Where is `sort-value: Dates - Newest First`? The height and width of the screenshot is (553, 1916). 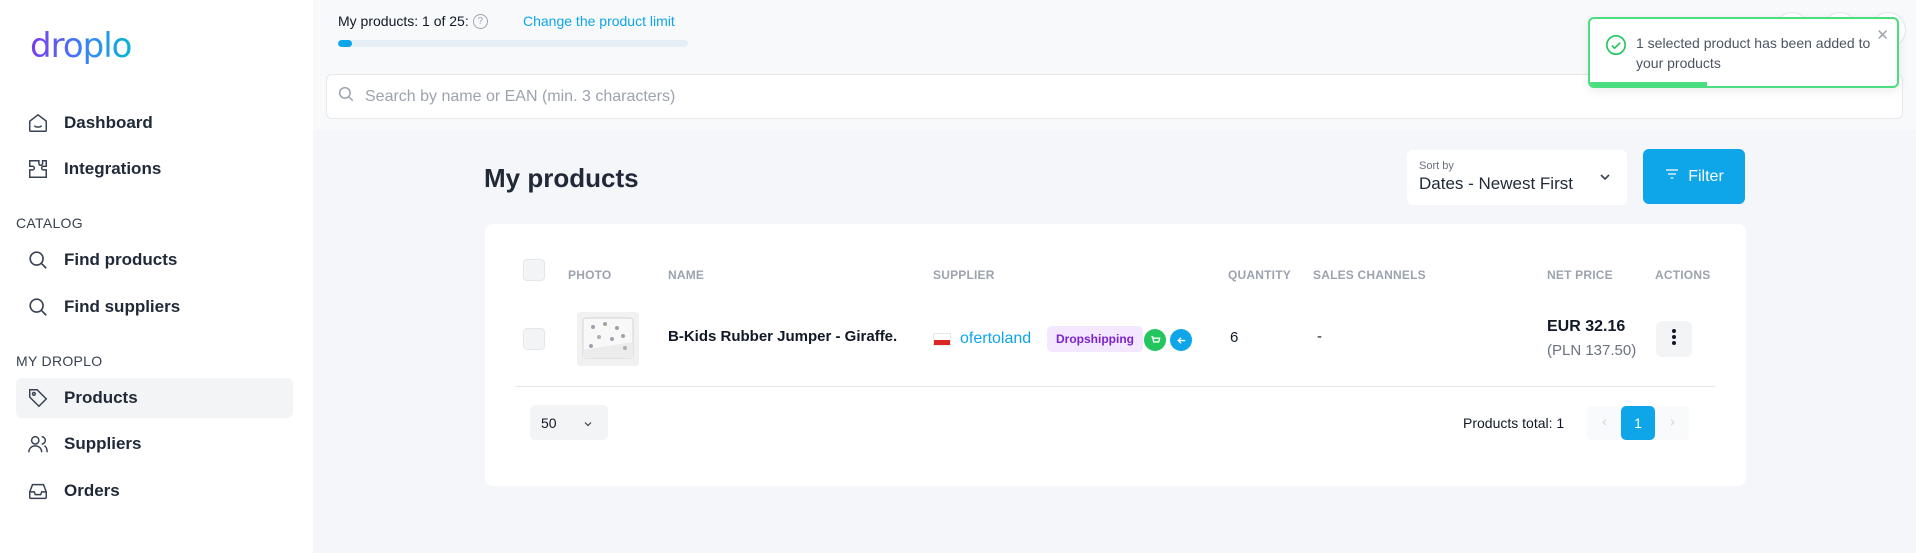 sort-value: Dates - Newest First is located at coordinates (1496, 183).